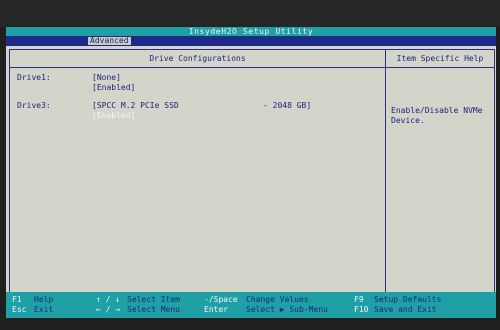  I want to click on section-title: Drive Configurations, so click(197, 58).